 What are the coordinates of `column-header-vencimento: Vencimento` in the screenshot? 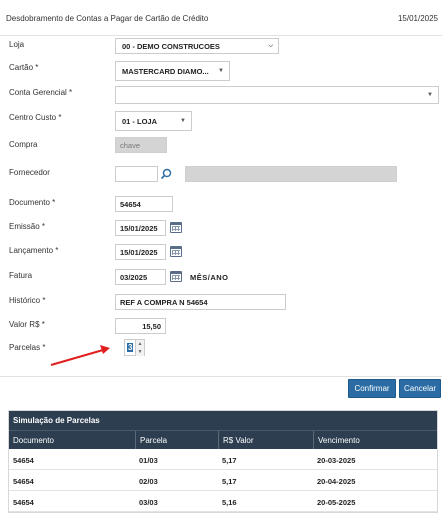 It's located at (375, 440).